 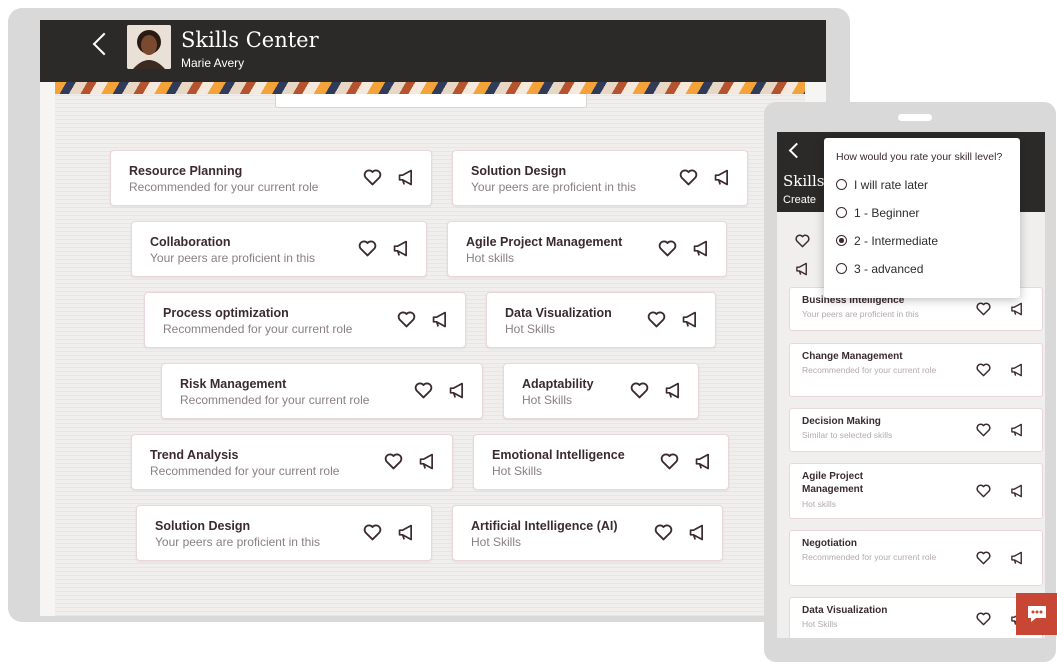 I want to click on rating-option-label: 3 - advanced, so click(x=889, y=269).